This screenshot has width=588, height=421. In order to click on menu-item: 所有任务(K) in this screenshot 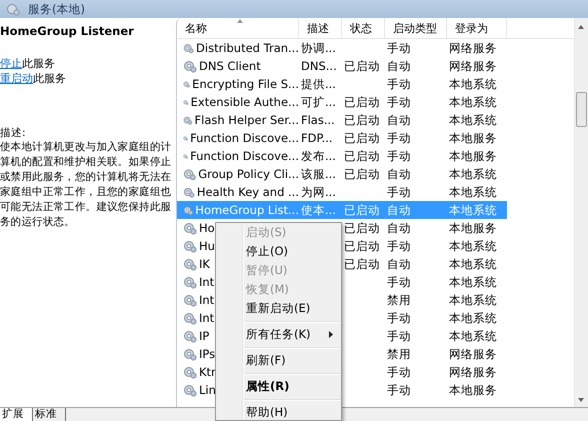, I will do `click(278, 334)`.